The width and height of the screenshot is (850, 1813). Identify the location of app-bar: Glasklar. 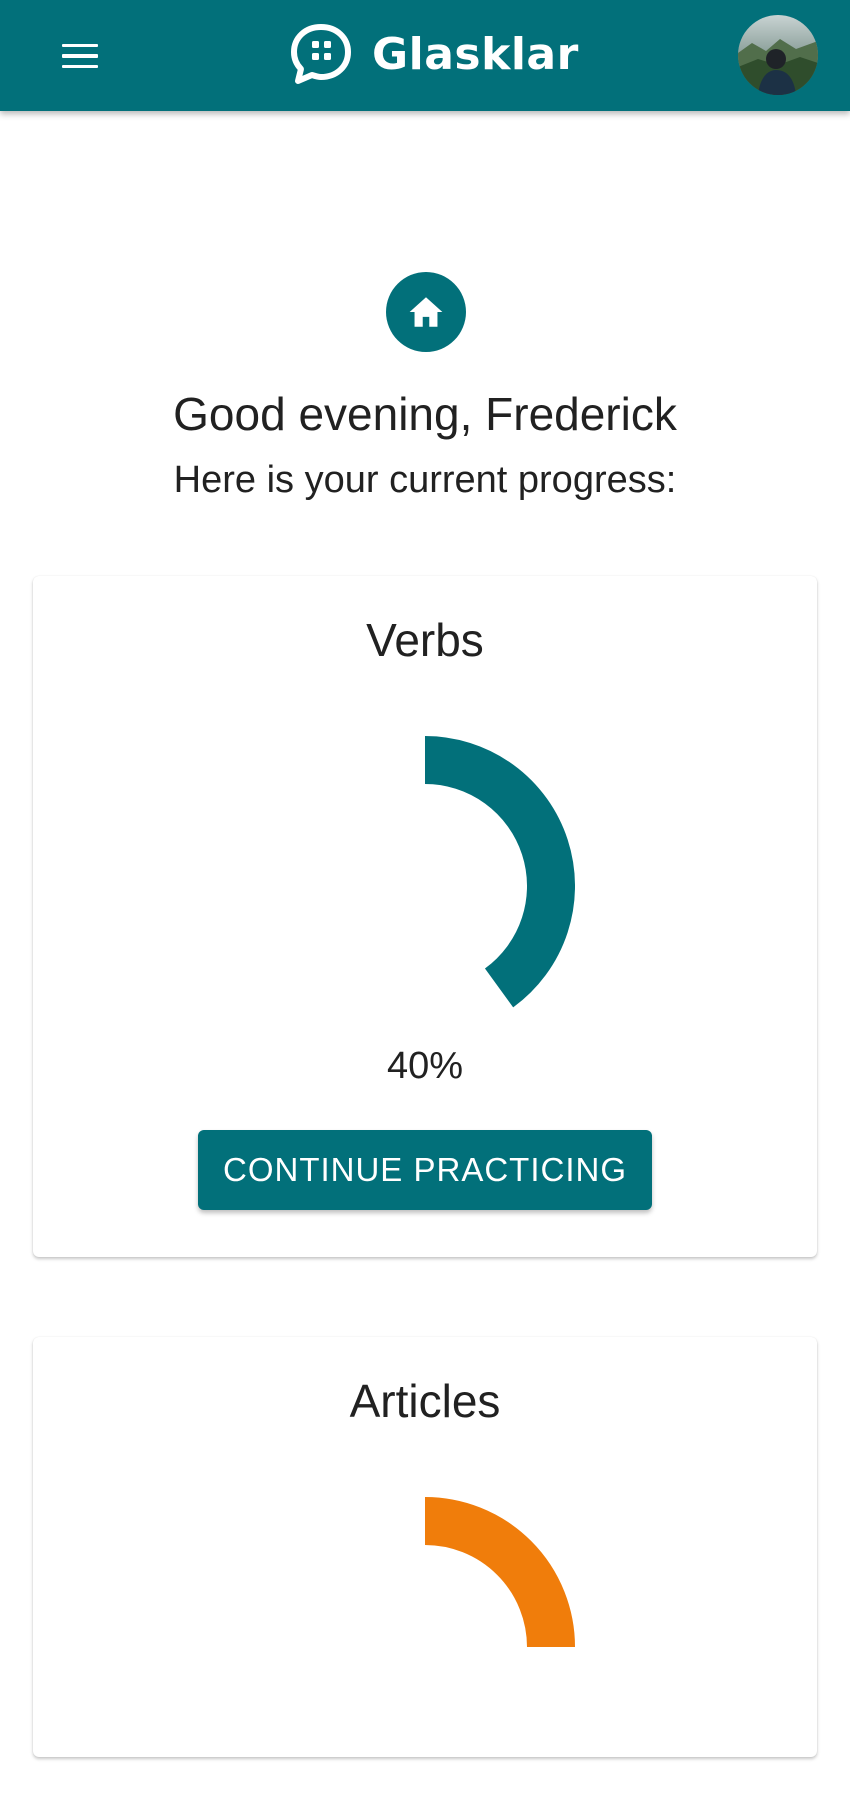
(425, 55).